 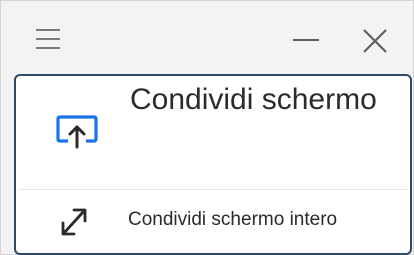 I want to click on hamburger-menu-icon, so click(x=49, y=40).